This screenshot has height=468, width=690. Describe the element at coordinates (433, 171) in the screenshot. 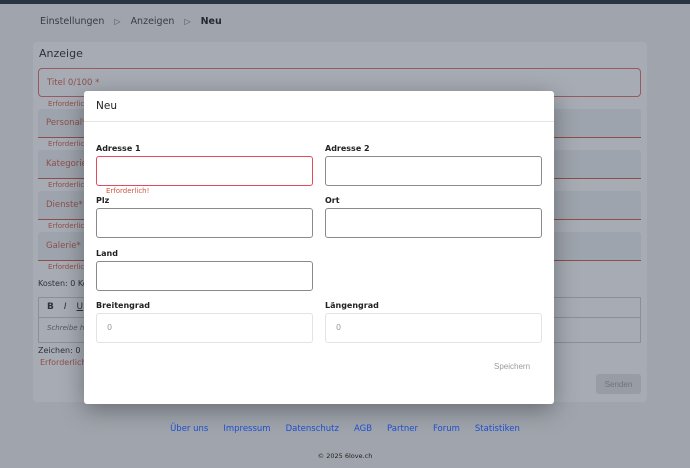

I see `adresse2-input` at that location.